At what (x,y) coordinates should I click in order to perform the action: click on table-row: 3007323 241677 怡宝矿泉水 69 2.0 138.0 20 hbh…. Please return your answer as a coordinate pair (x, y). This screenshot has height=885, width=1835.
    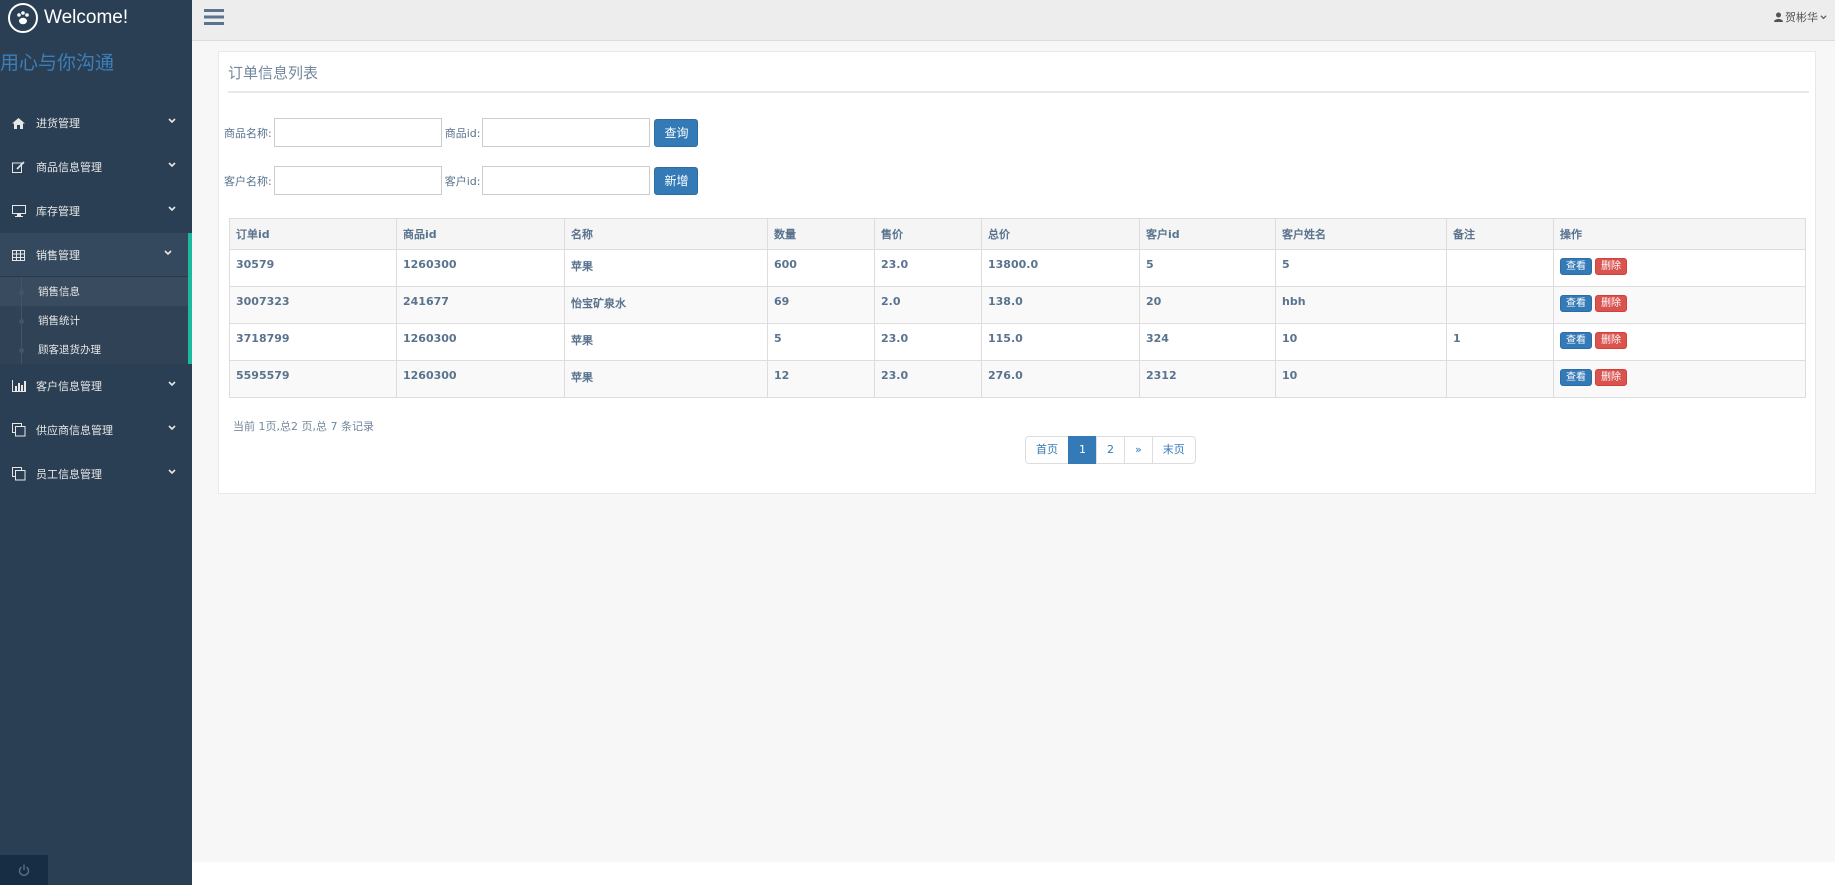
    Looking at the image, I should click on (1017, 305).